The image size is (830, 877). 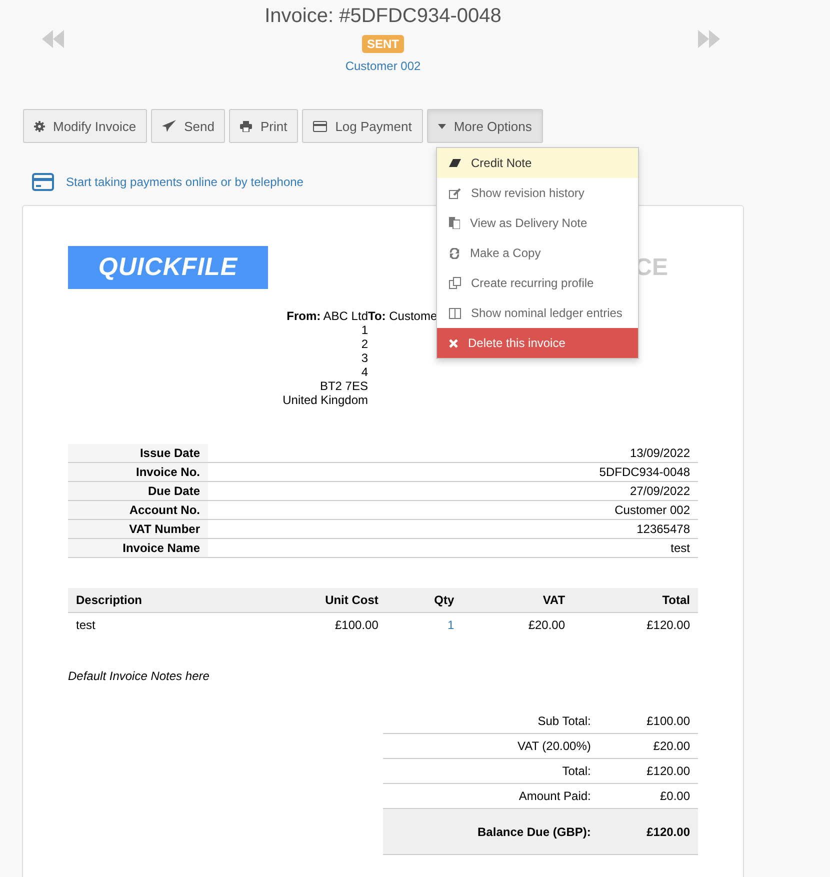 What do you see at coordinates (648, 721) in the screenshot?
I see `total-value: £100.00` at bounding box center [648, 721].